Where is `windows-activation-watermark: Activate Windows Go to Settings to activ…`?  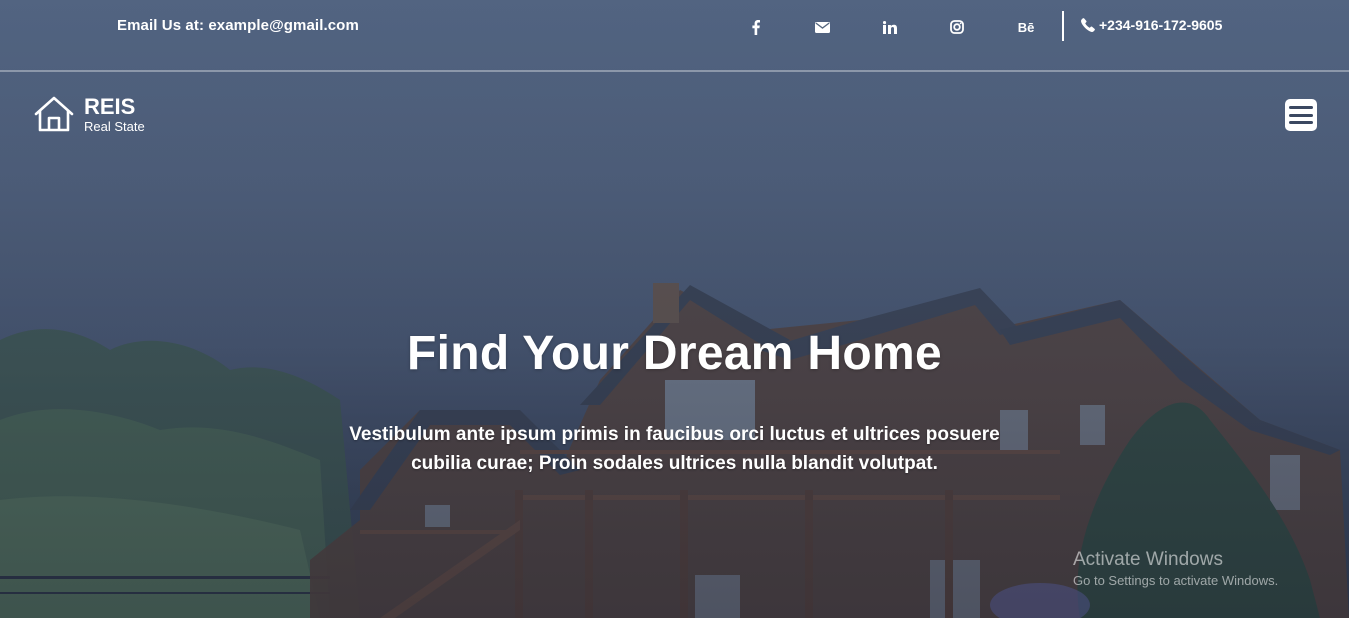 windows-activation-watermark: Activate Windows Go to Settings to activ… is located at coordinates (1175, 569).